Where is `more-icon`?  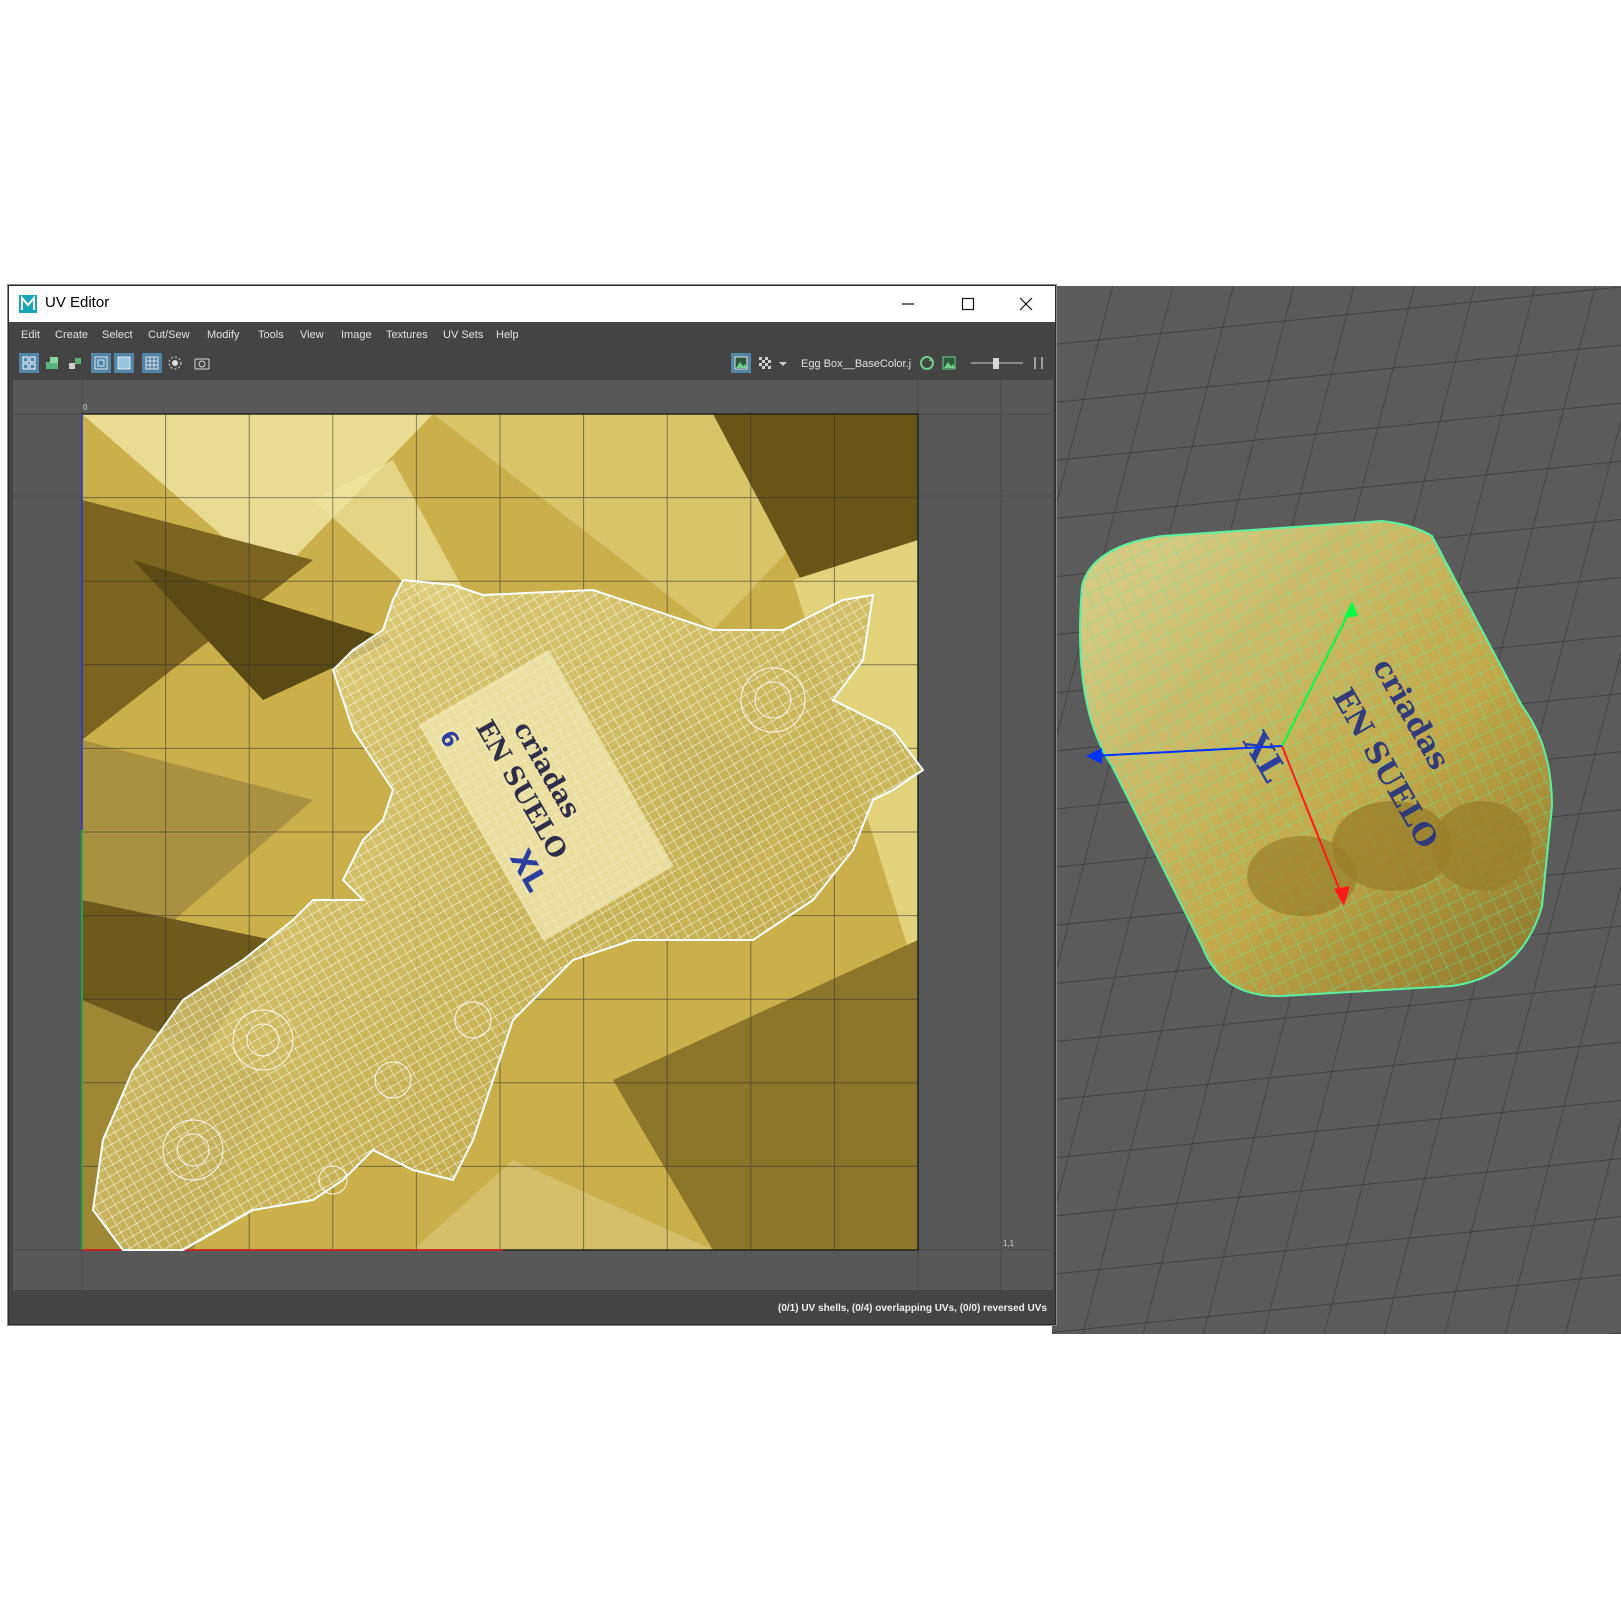
more-icon is located at coordinates (1039, 363).